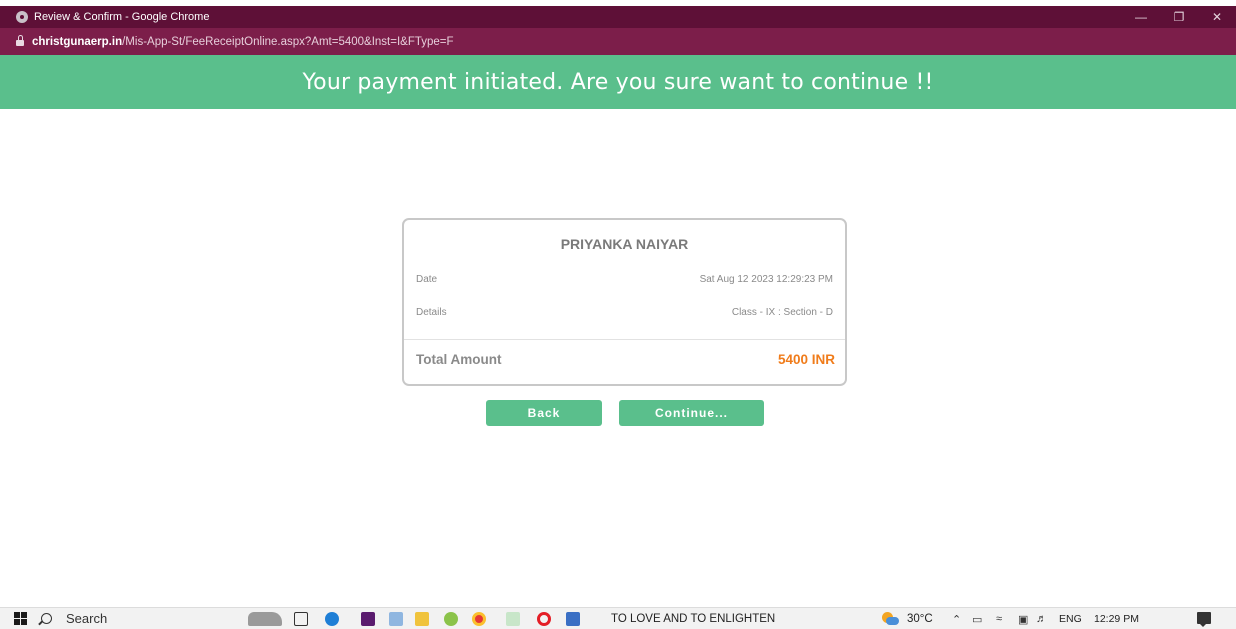 The height and width of the screenshot is (629, 1236). Describe the element at coordinates (999, 619) in the screenshot. I see `wifi-icon: ≈` at that location.